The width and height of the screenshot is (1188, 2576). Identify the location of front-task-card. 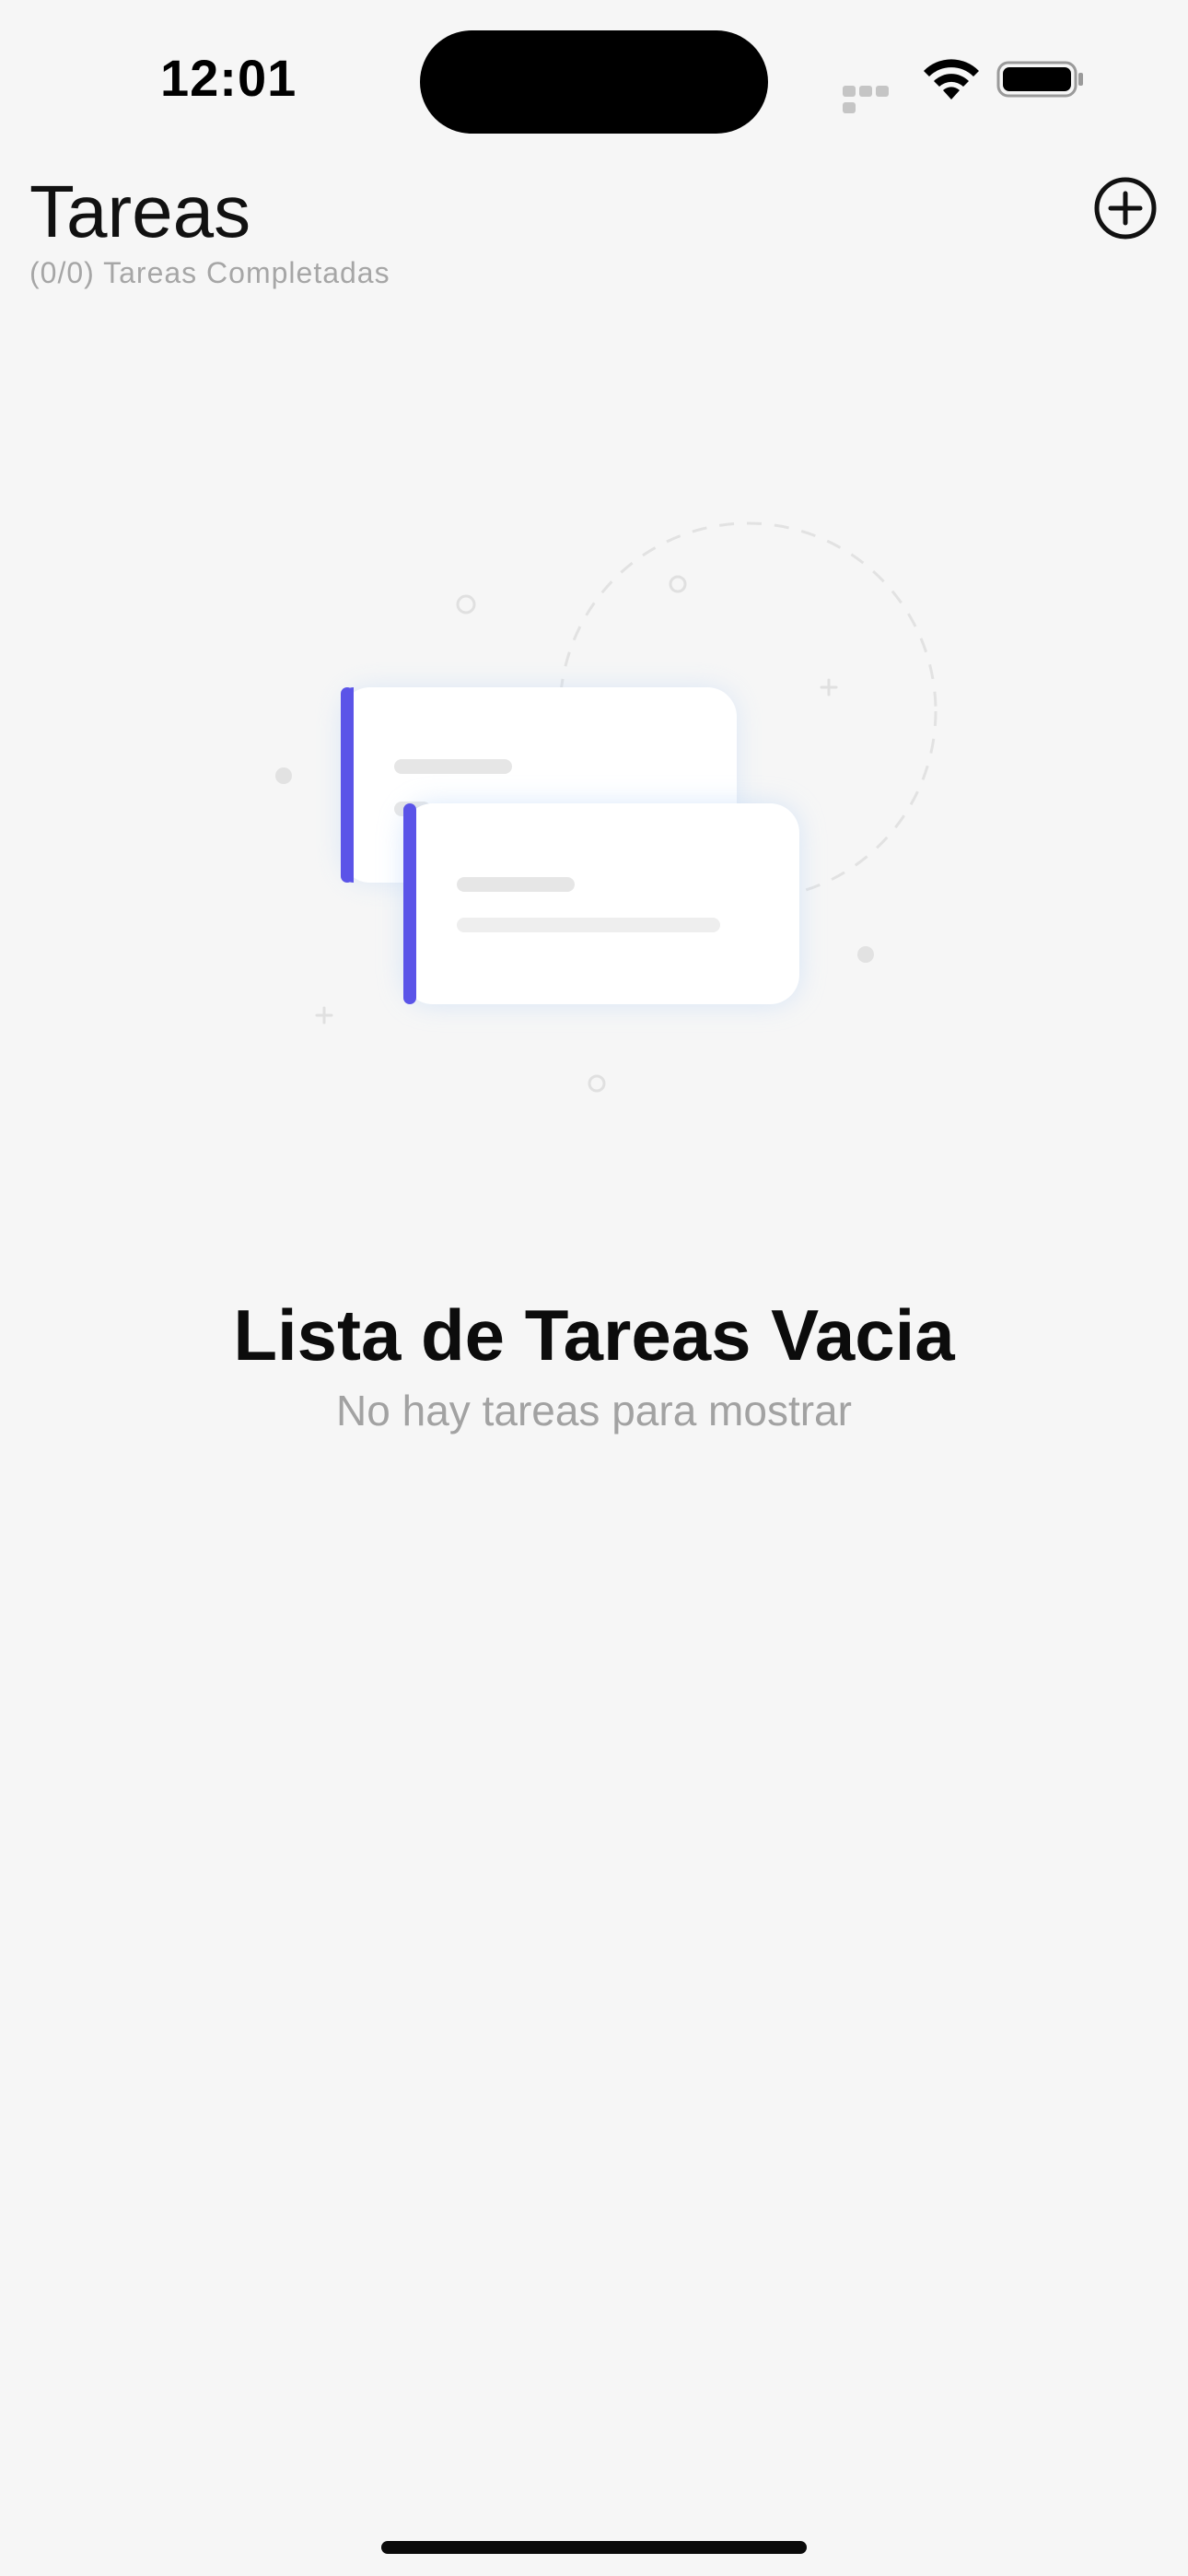
(601, 903).